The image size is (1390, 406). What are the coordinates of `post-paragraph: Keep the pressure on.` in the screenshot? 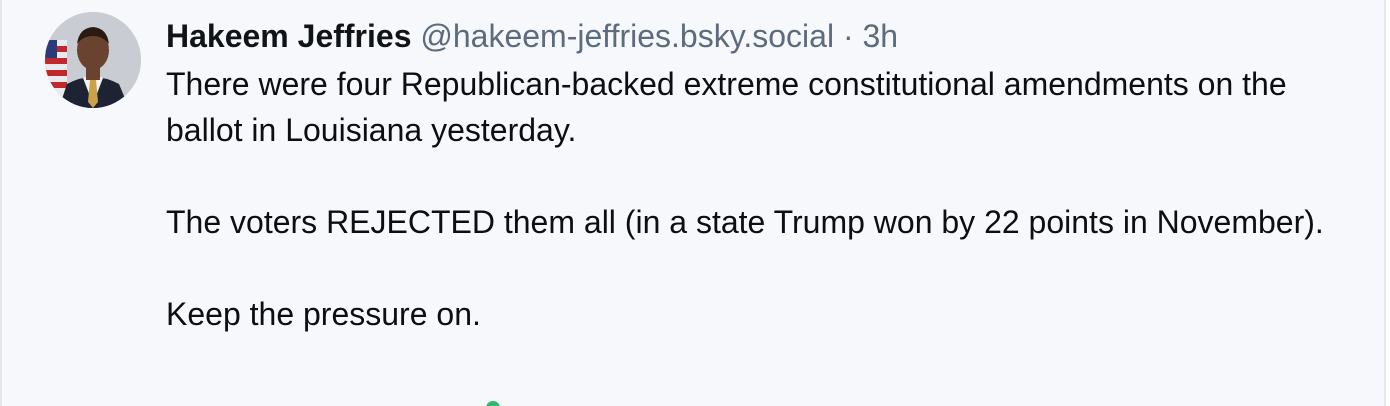 It's located at (323, 314).